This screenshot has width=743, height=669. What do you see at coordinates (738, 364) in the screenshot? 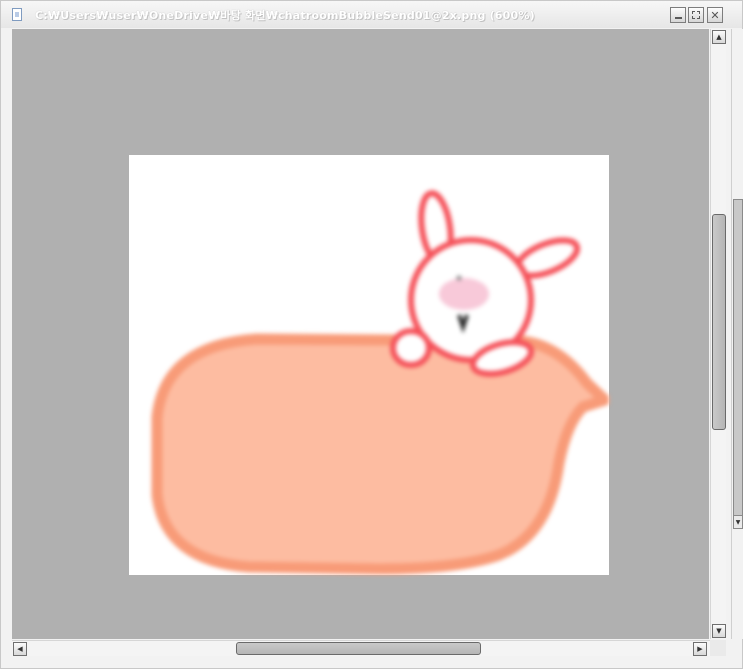
I see `outer-scroll-thumb` at bounding box center [738, 364].